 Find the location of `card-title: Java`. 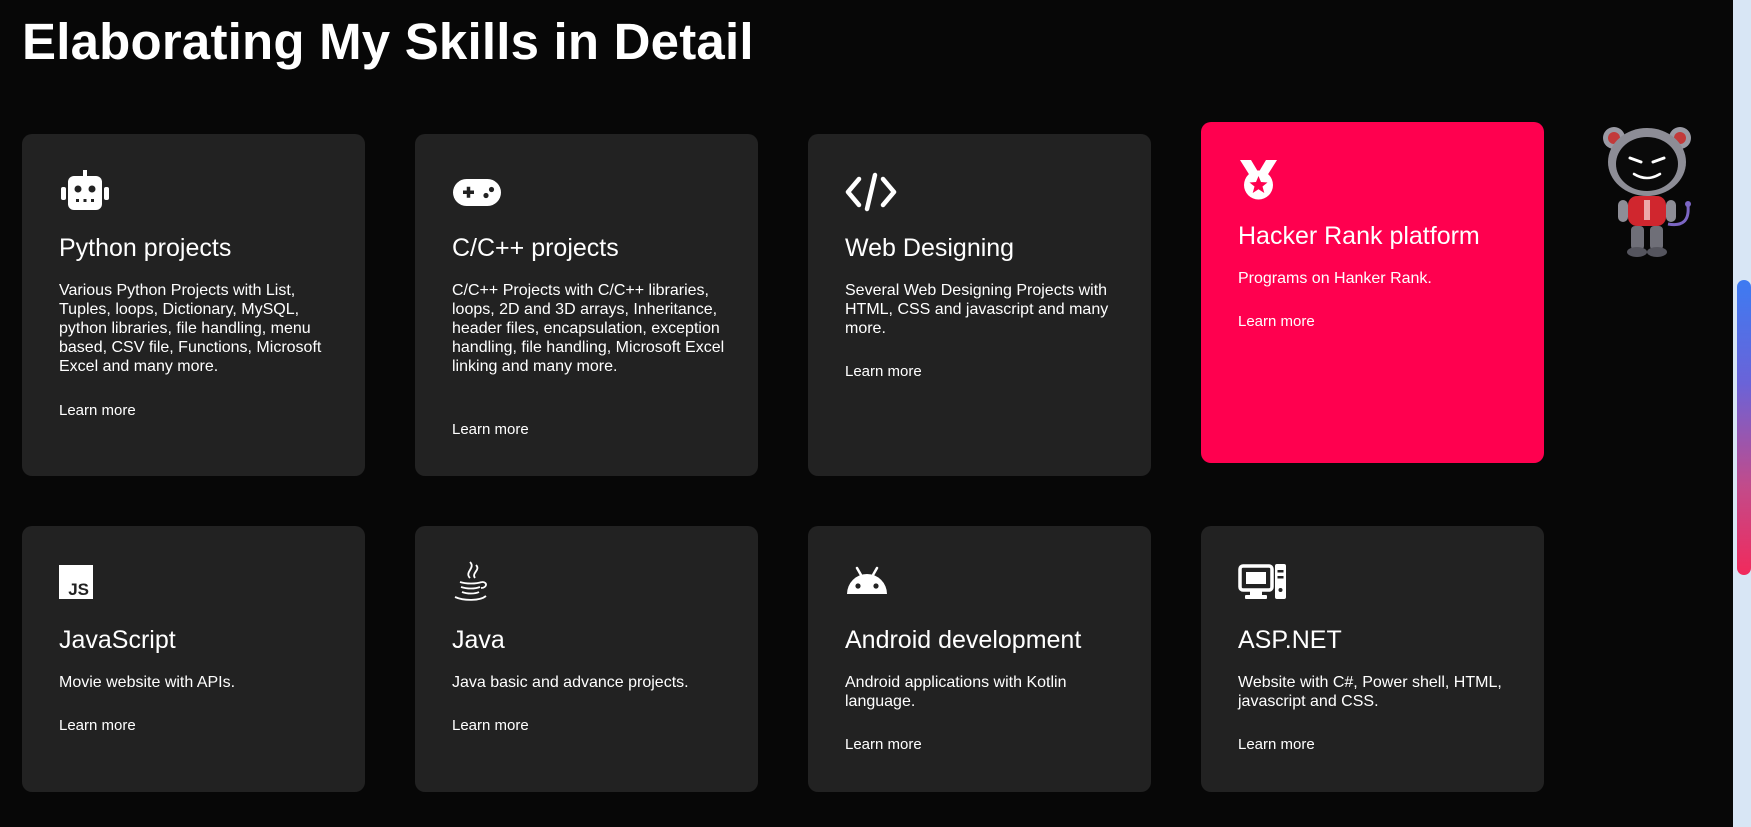

card-title: Java is located at coordinates (478, 640).